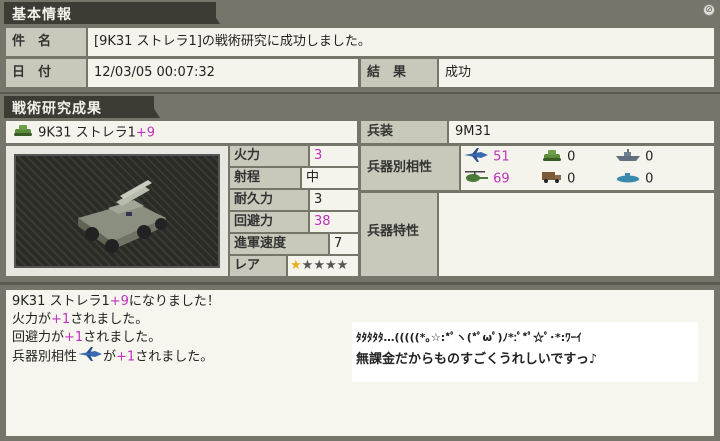  Describe the element at coordinates (181, 132) in the screenshot. I see `unit-name-row: 9K31 ストレラ1+9` at that location.